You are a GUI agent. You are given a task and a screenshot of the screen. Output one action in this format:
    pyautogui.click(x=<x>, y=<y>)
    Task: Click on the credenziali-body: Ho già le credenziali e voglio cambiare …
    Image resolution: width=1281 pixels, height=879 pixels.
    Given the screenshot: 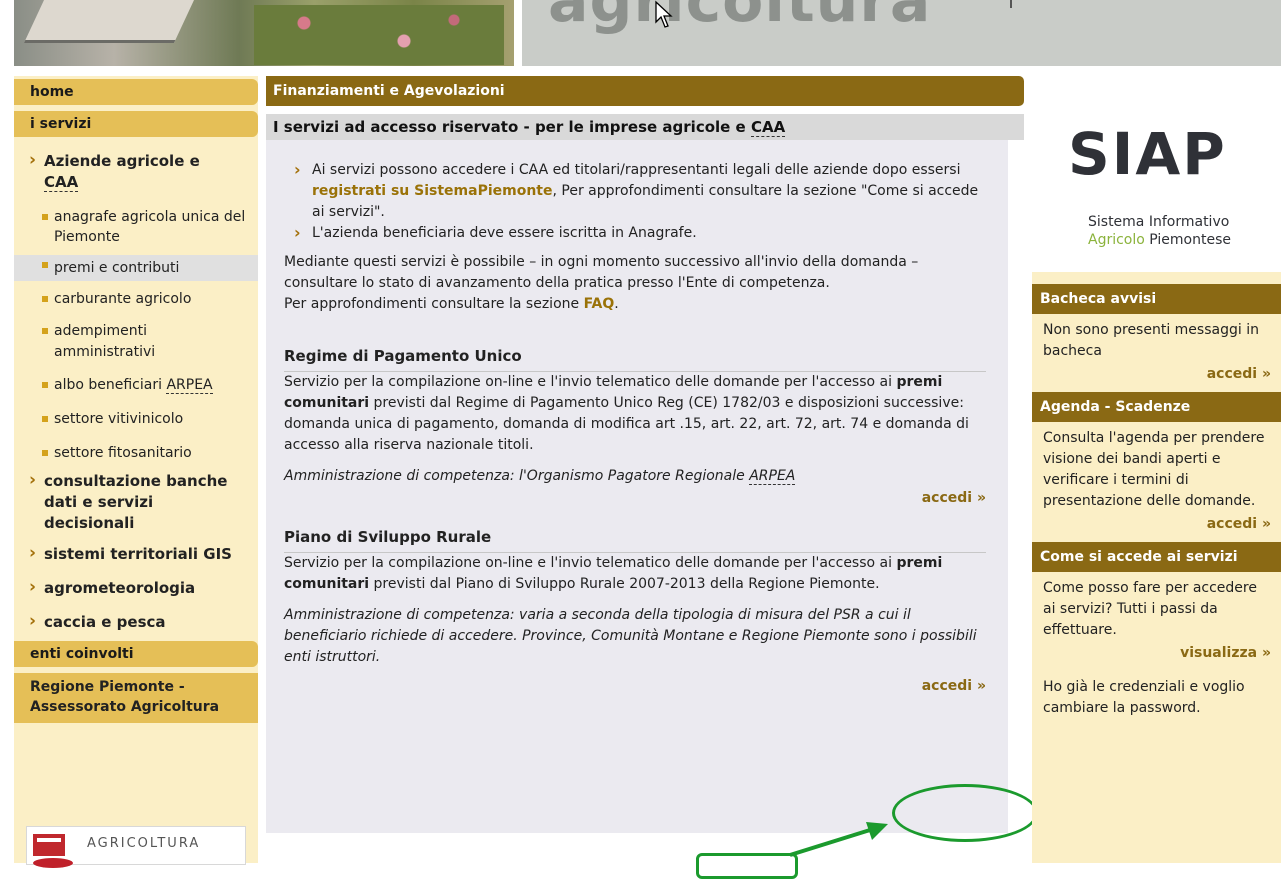 What is the action you would take?
    pyautogui.click(x=1144, y=697)
    